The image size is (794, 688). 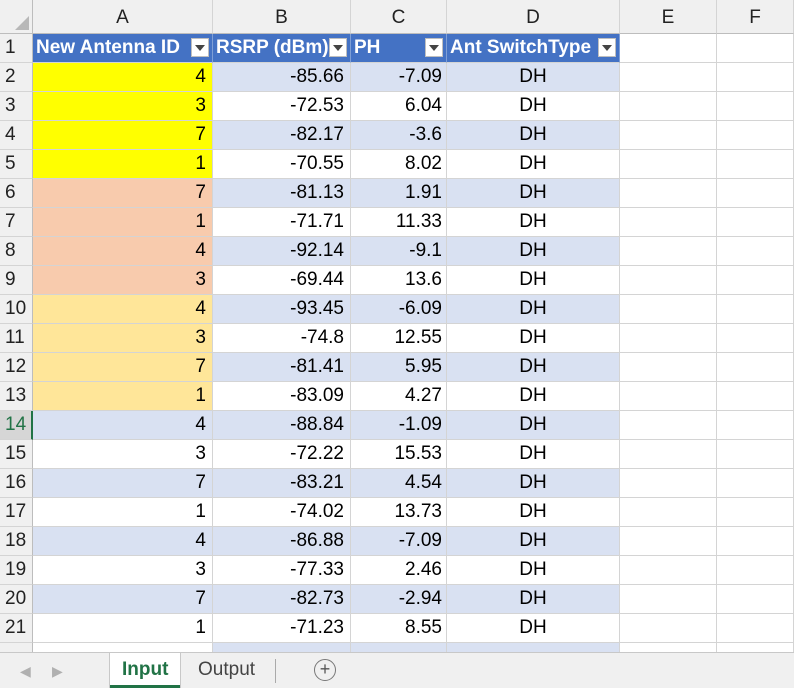 I want to click on cell-ph: 15.53, so click(x=399, y=454).